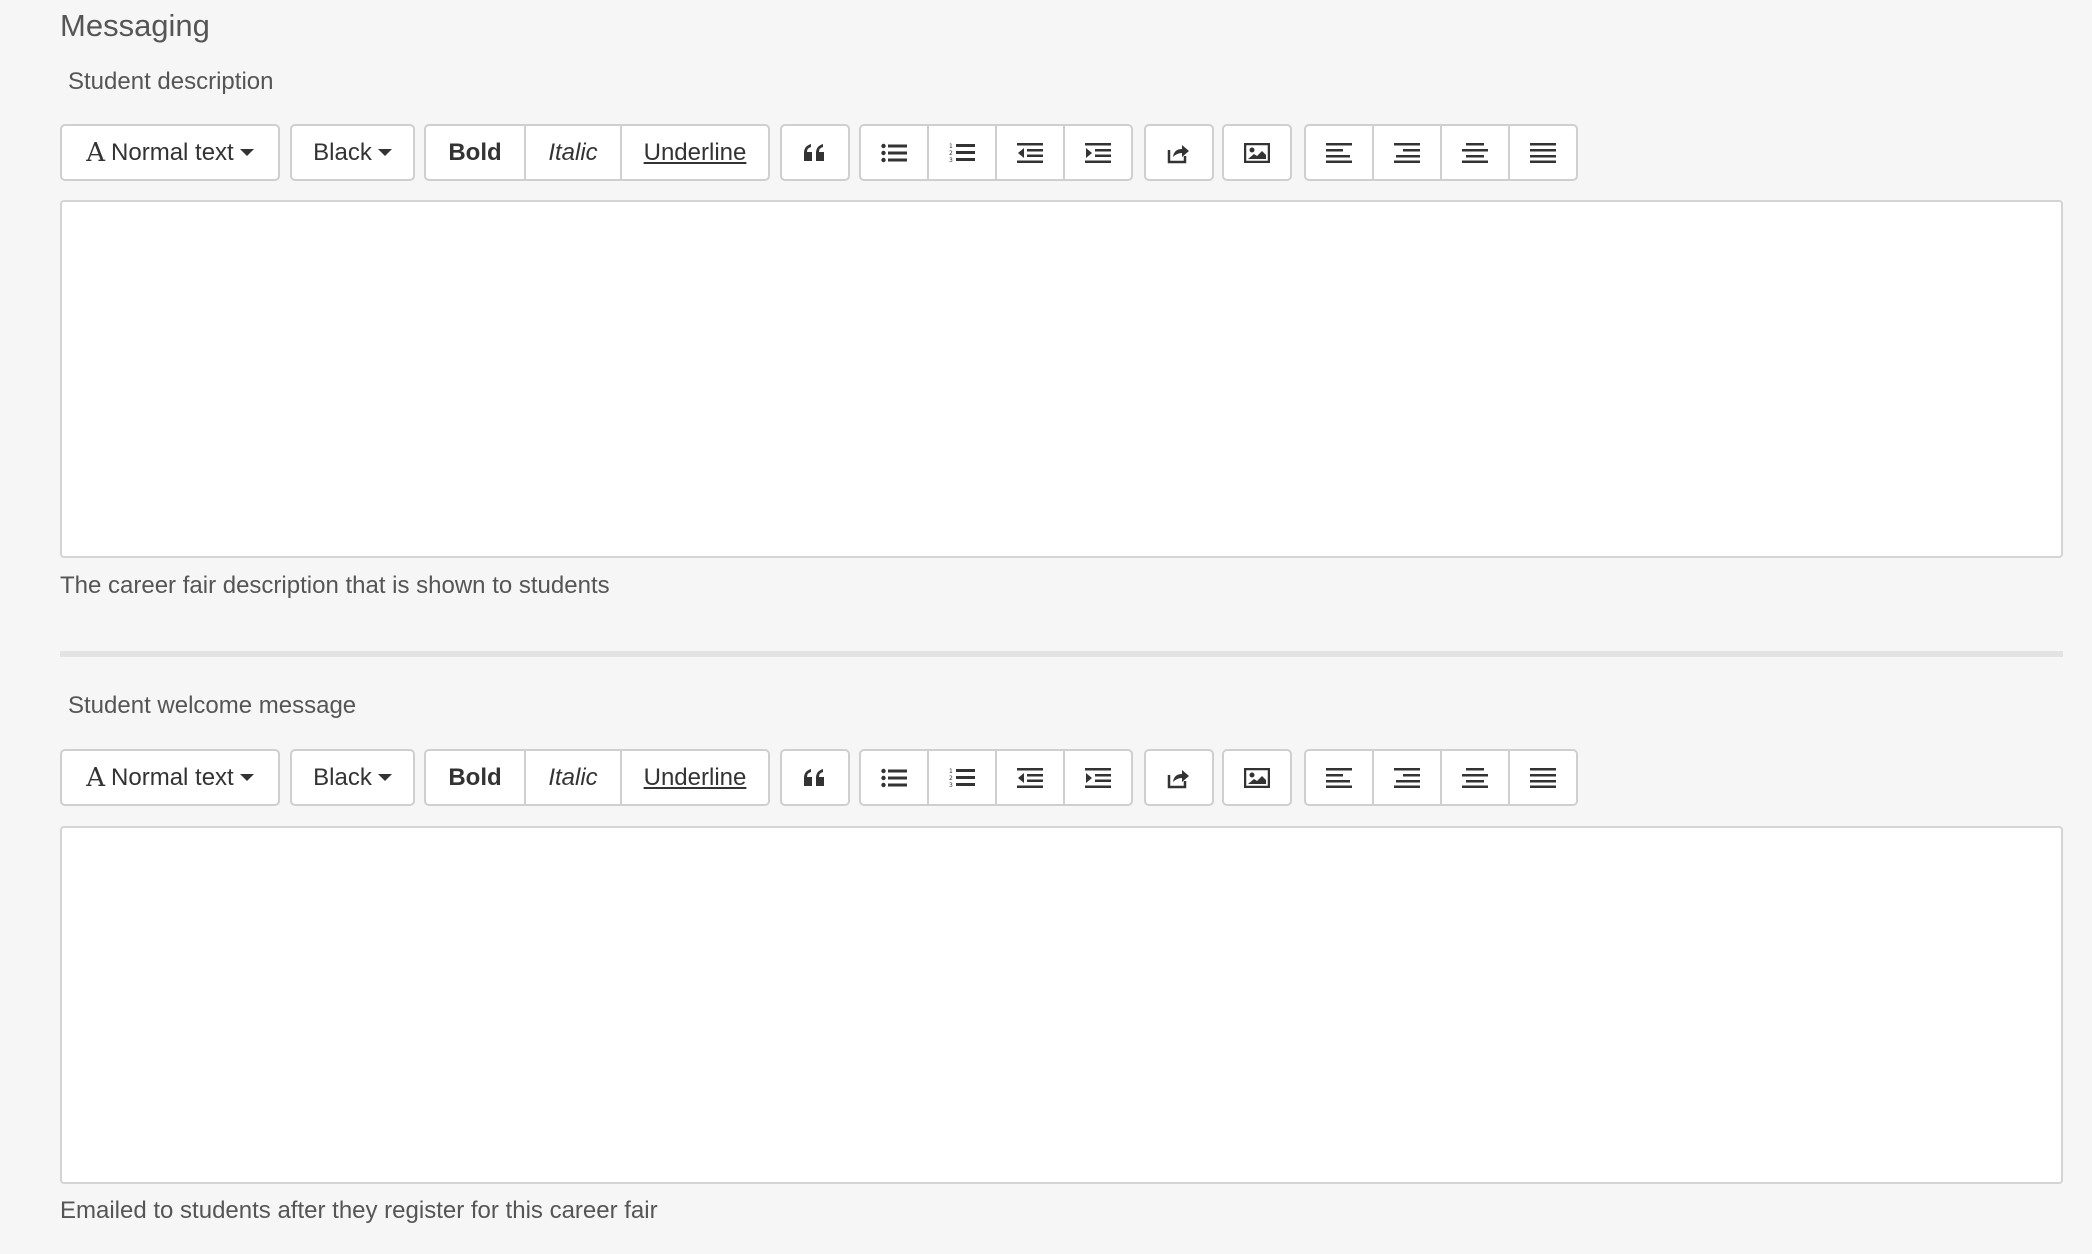 The image size is (2092, 1254). I want to click on student-welcome-message-label: Student welcome message, so click(212, 705).